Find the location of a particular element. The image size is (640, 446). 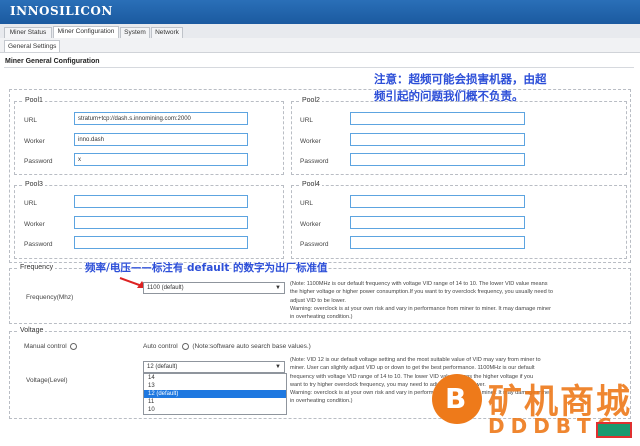

pool2-password-label: Password is located at coordinates (314, 161).